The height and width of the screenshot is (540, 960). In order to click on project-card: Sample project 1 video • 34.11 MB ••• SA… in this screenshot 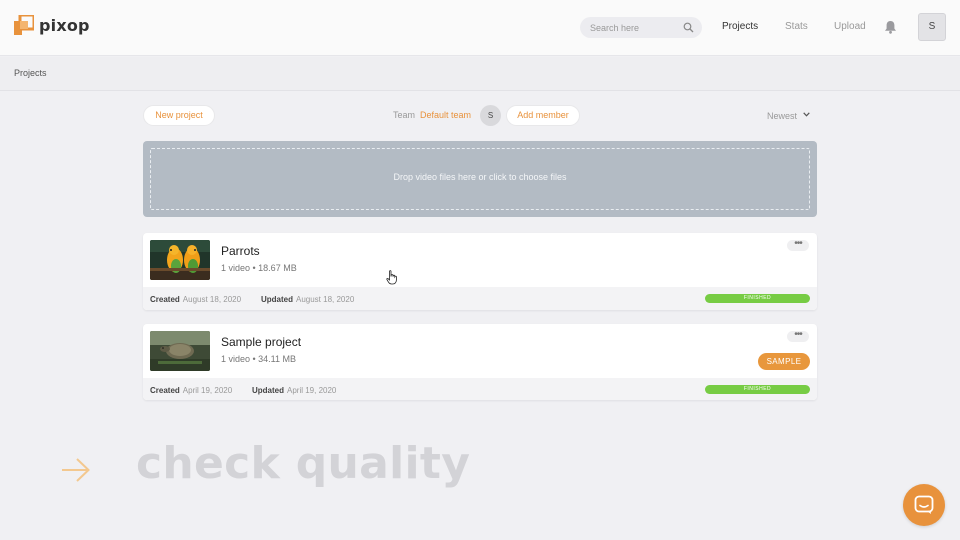, I will do `click(480, 362)`.